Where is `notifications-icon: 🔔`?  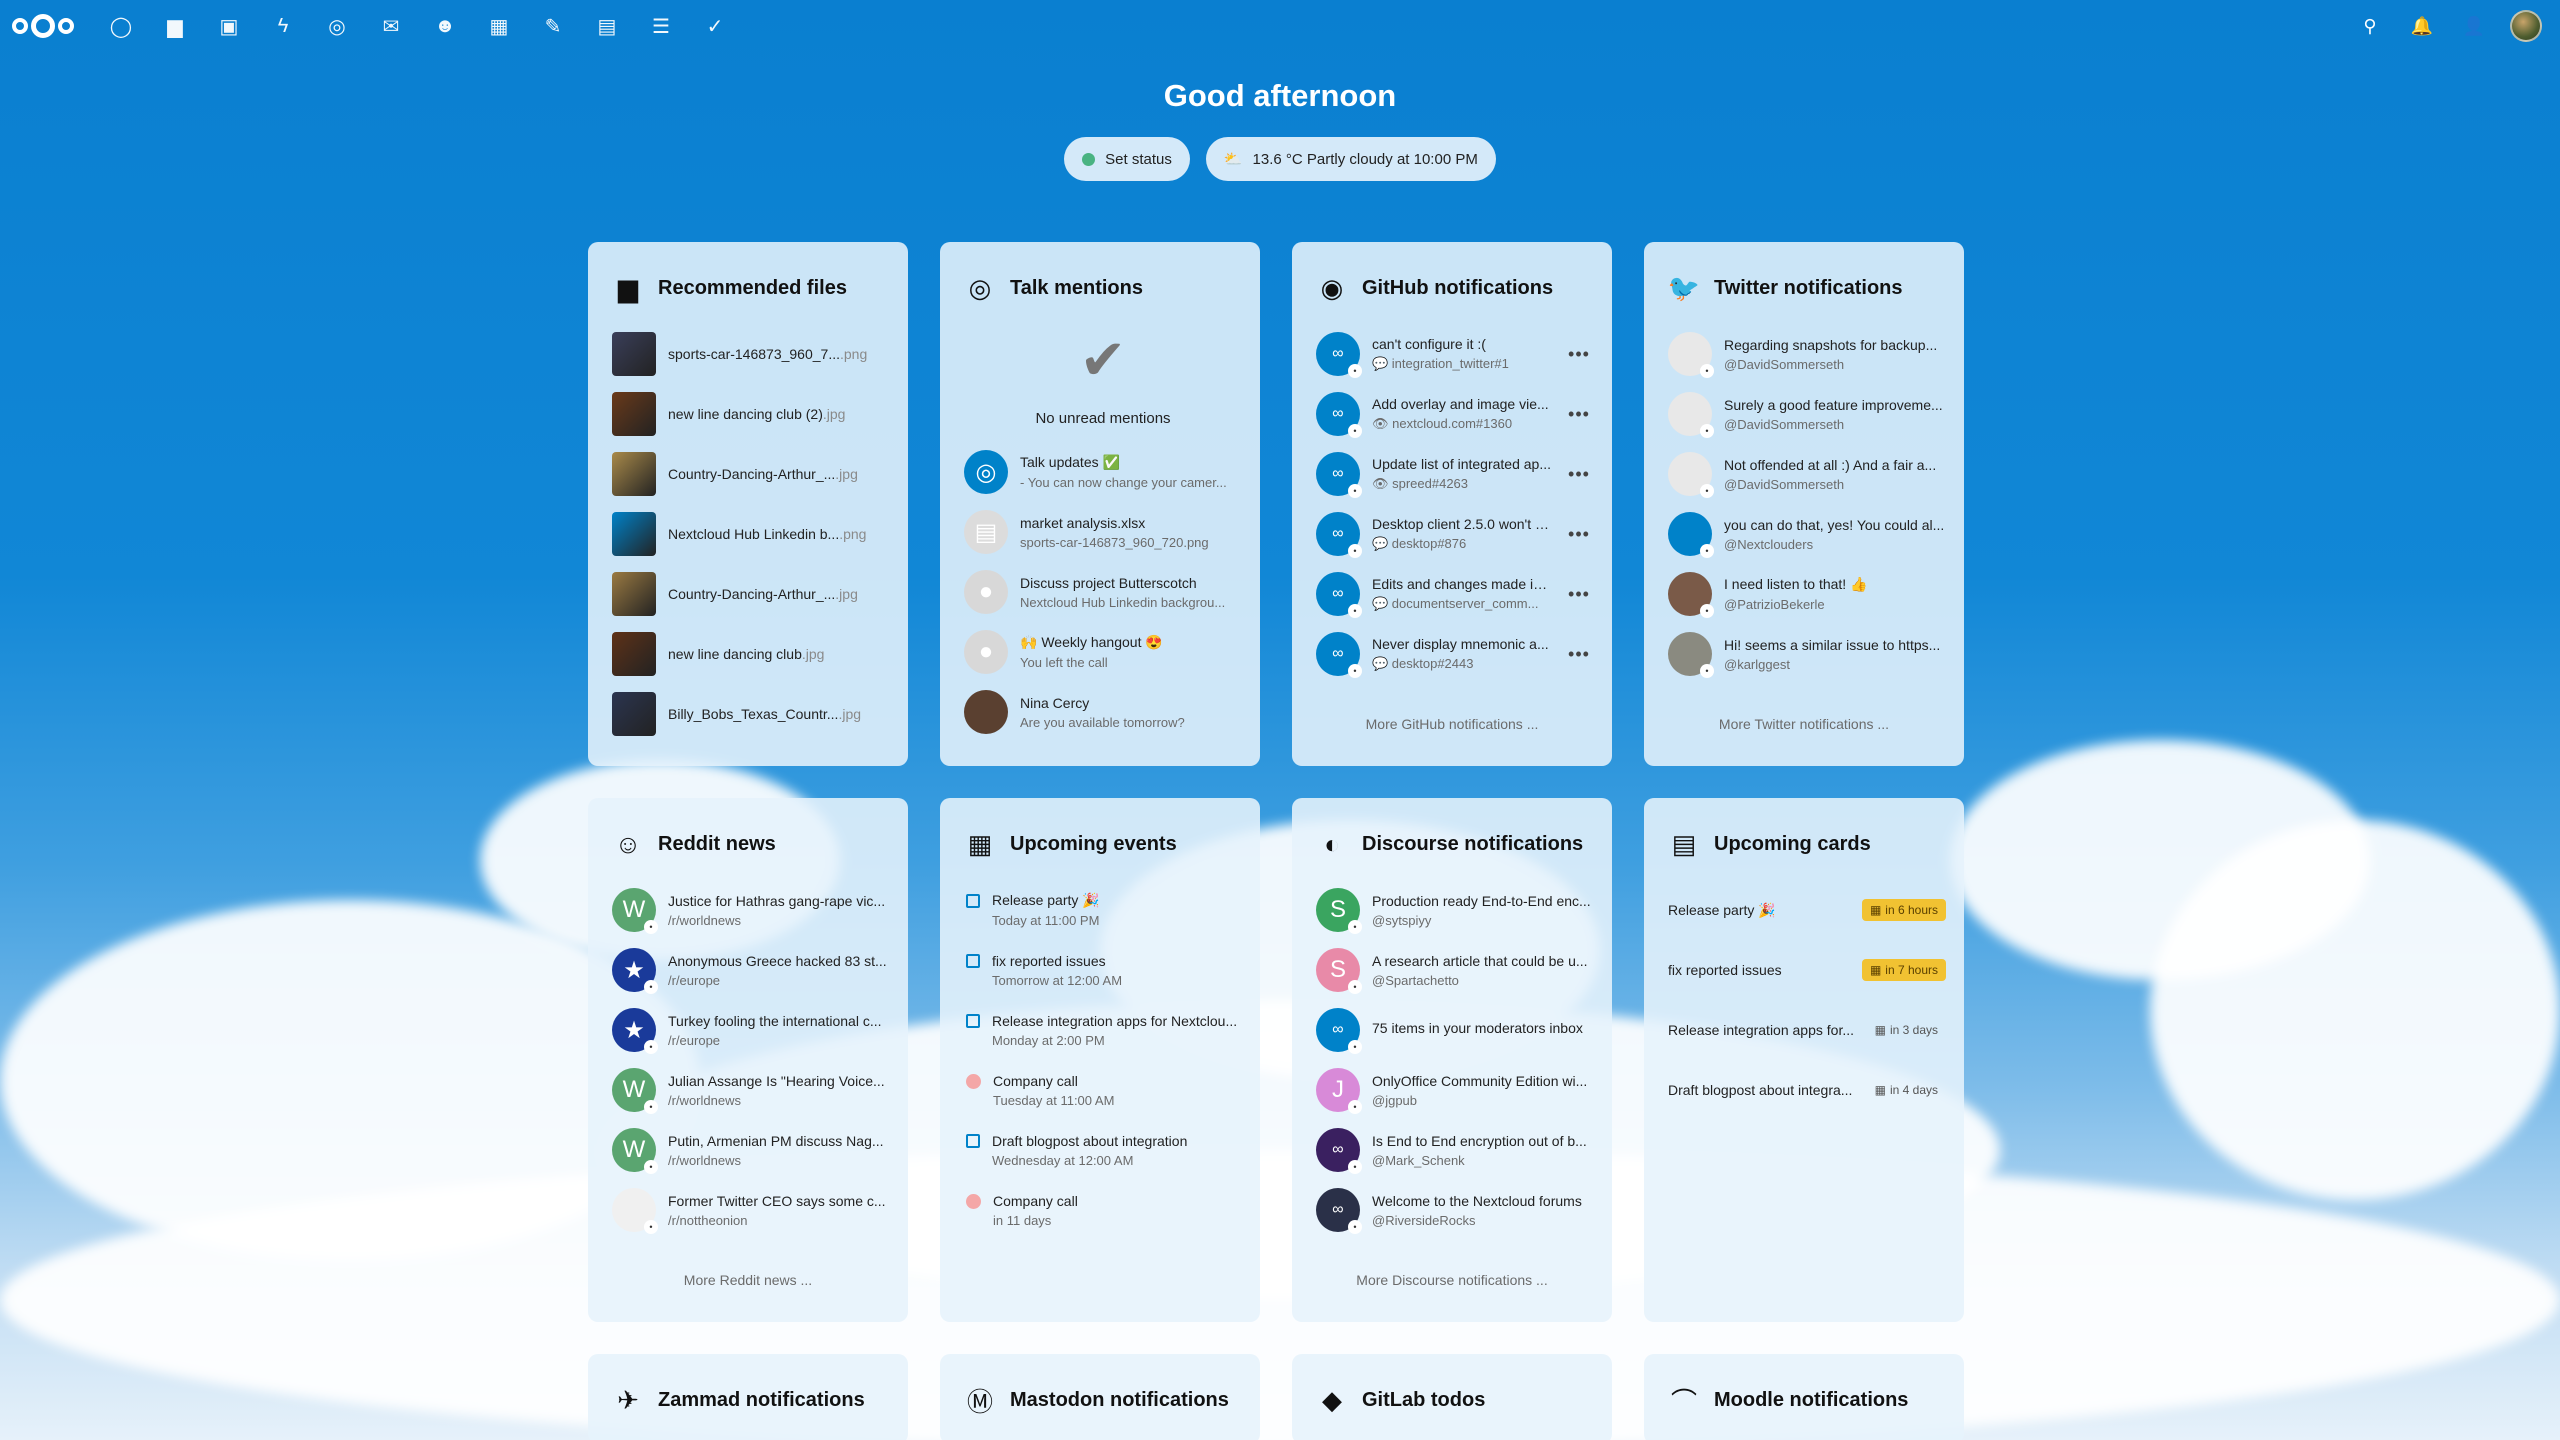 notifications-icon: 🔔 is located at coordinates (2422, 26).